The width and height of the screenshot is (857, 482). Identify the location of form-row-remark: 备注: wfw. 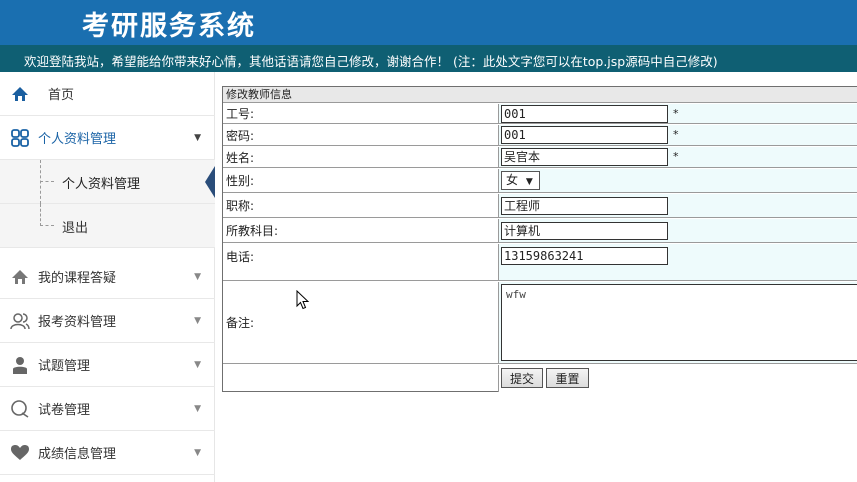
(540, 323).